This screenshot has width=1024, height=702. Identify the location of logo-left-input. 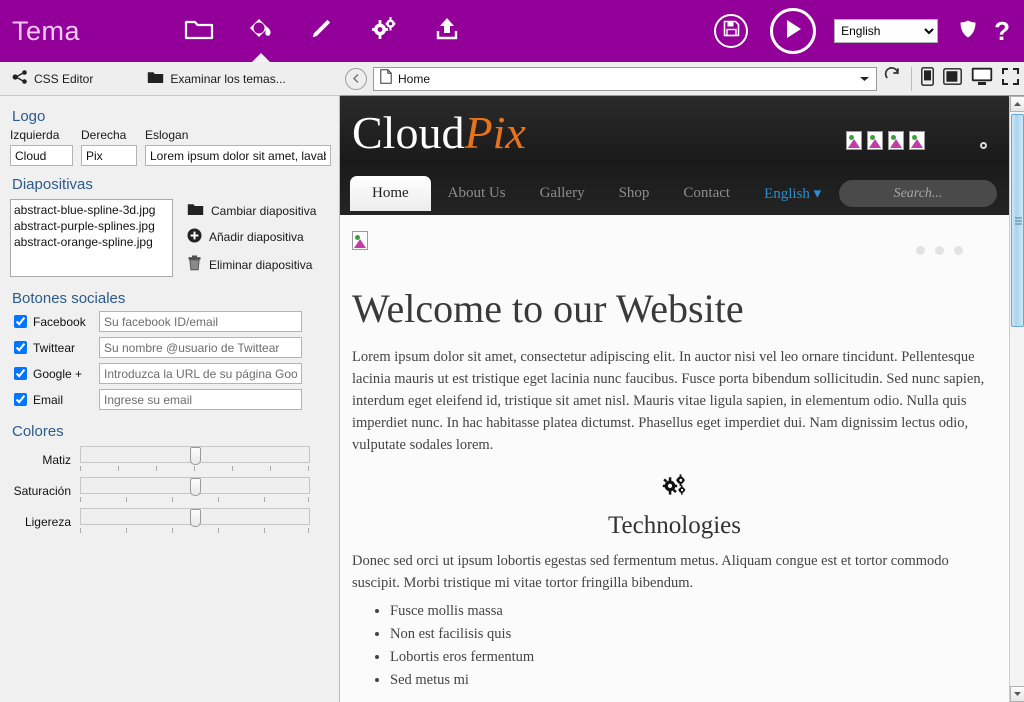
(41, 155).